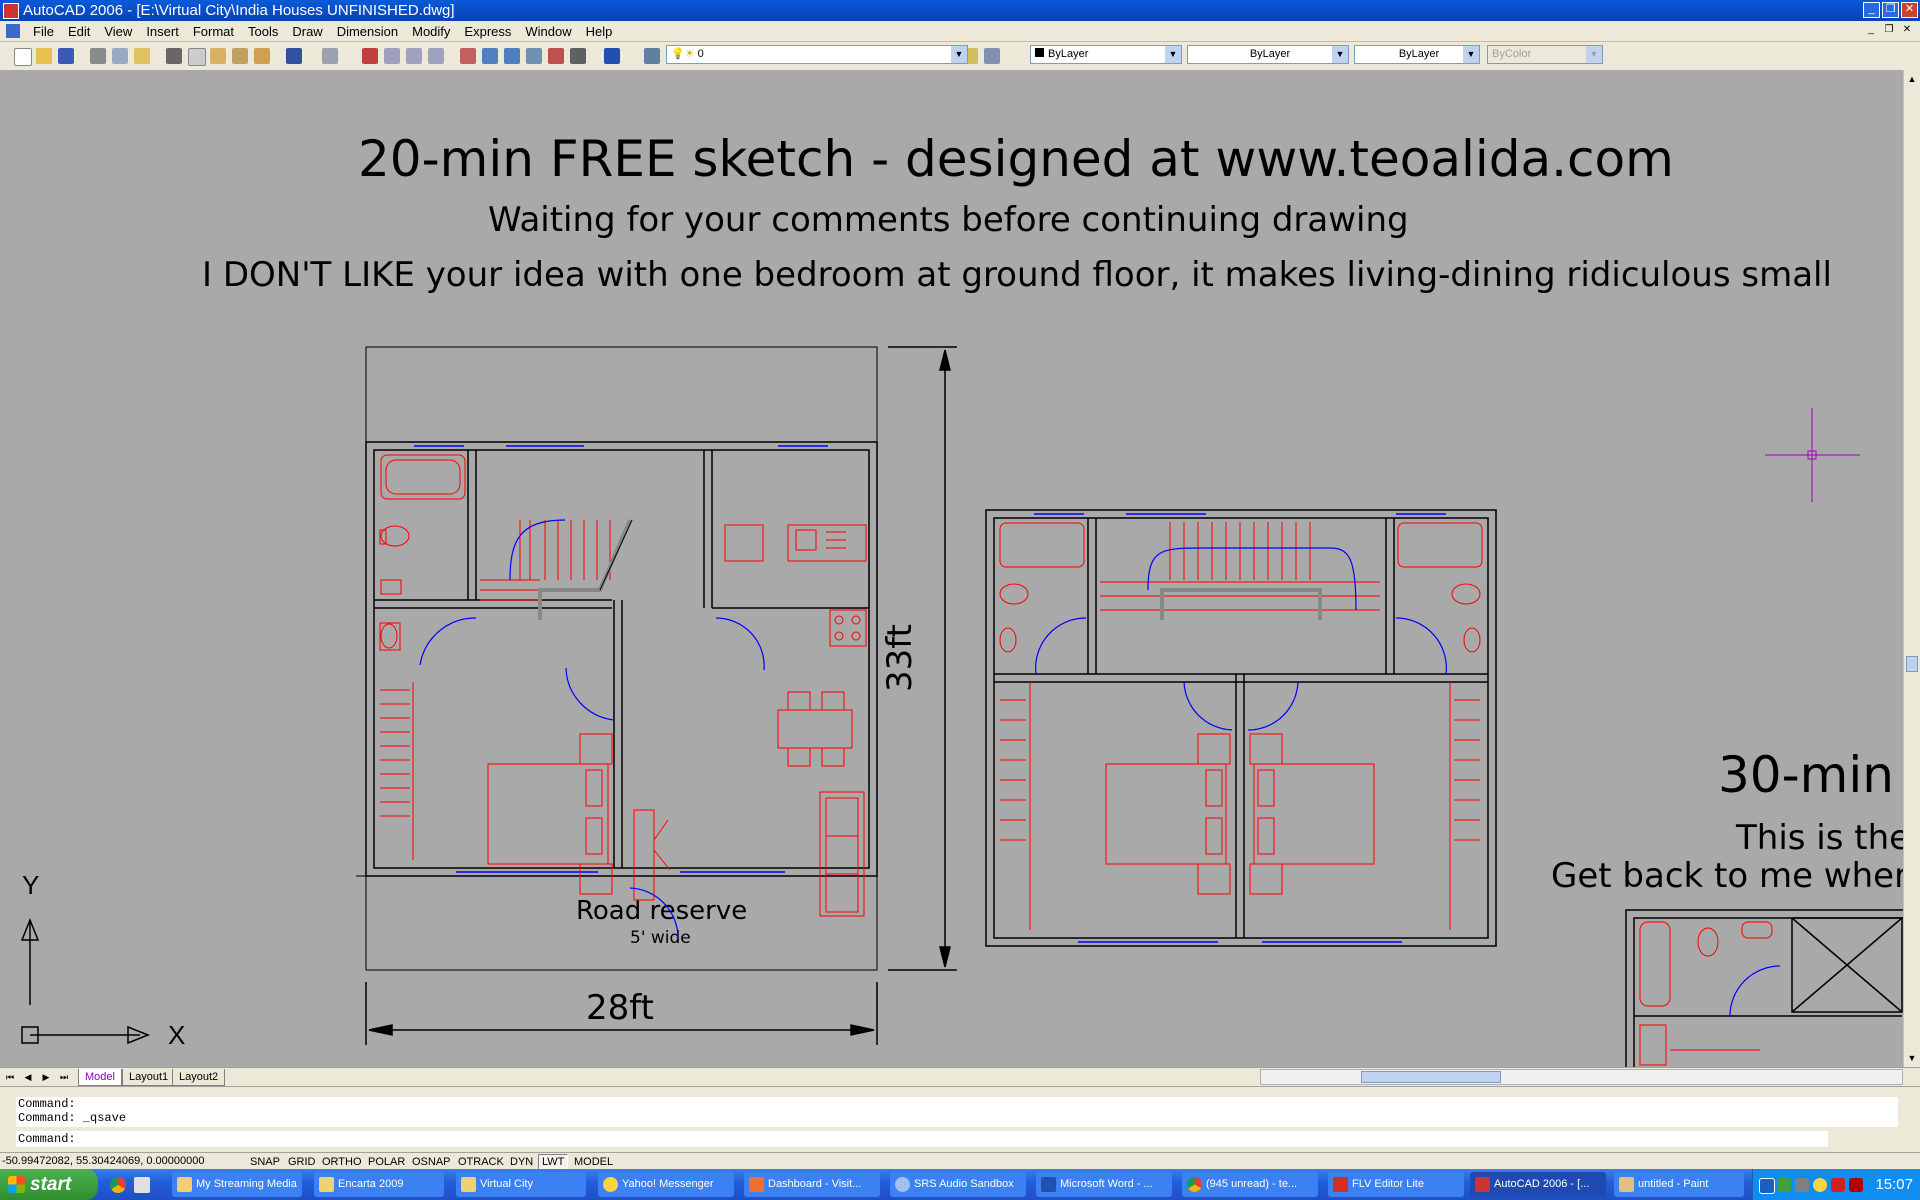 This screenshot has height=1200, width=1920. What do you see at coordinates (197, 57) in the screenshot?
I see `copy-icon` at bounding box center [197, 57].